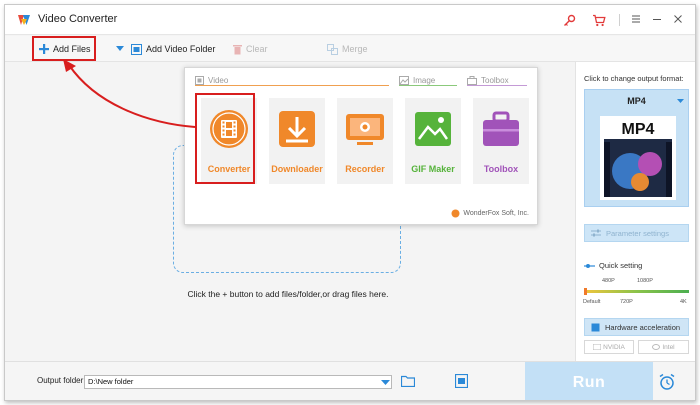 The width and height of the screenshot is (700, 405). What do you see at coordinates (638, 129) in the screenshot?
I see `mp4-thumbnail-text: MP4` at bounding box center [638, 129].